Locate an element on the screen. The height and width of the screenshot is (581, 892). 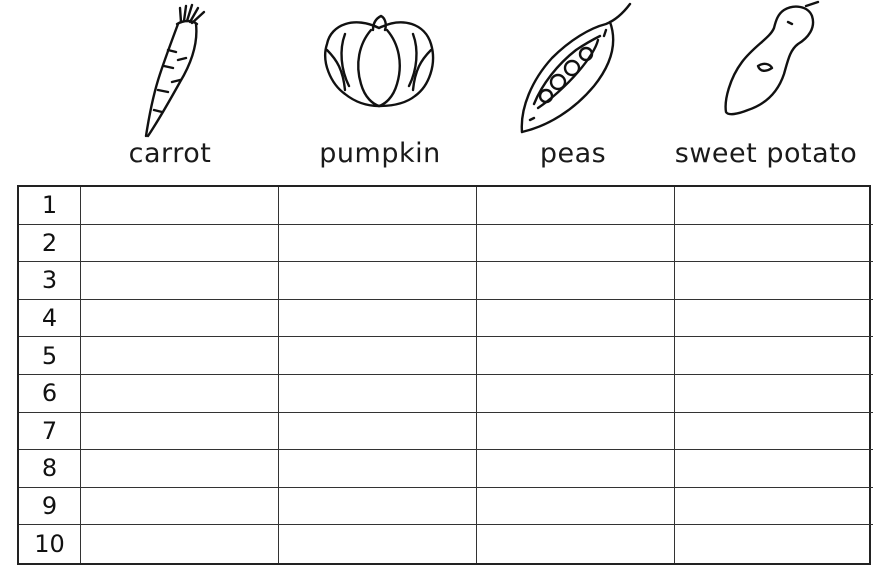
vegetable-label-pumpkin: pumpkin is located at coordinates (380, 153).